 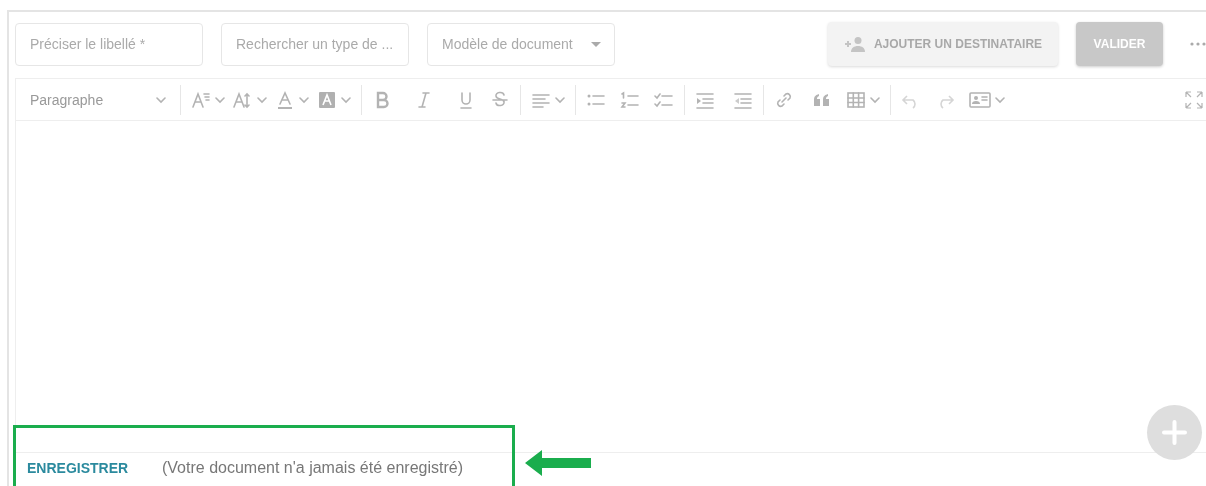 I want to click on block-style-dropdown: Paragraphe, so click(x=93, y=99).